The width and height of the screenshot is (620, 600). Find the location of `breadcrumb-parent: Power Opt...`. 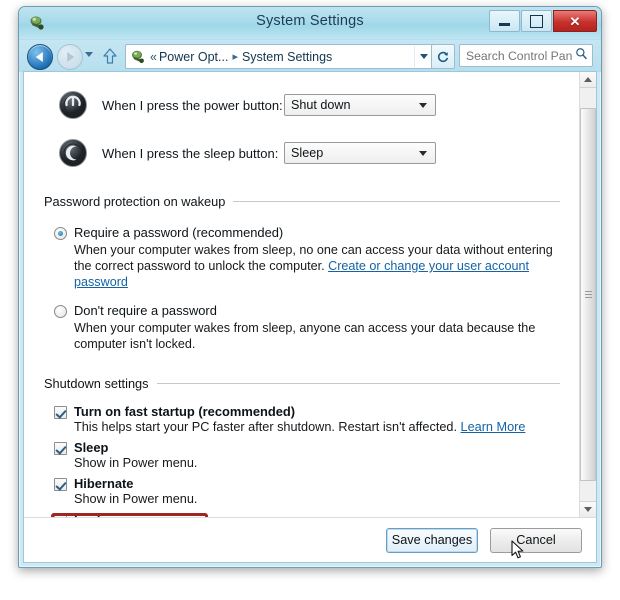

breadcrumb-parent: Power Opt... is located at coordinates (193, 57).